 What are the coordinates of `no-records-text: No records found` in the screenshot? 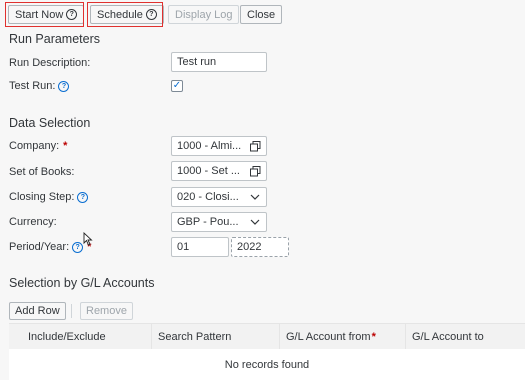 It's located at (267, 364).